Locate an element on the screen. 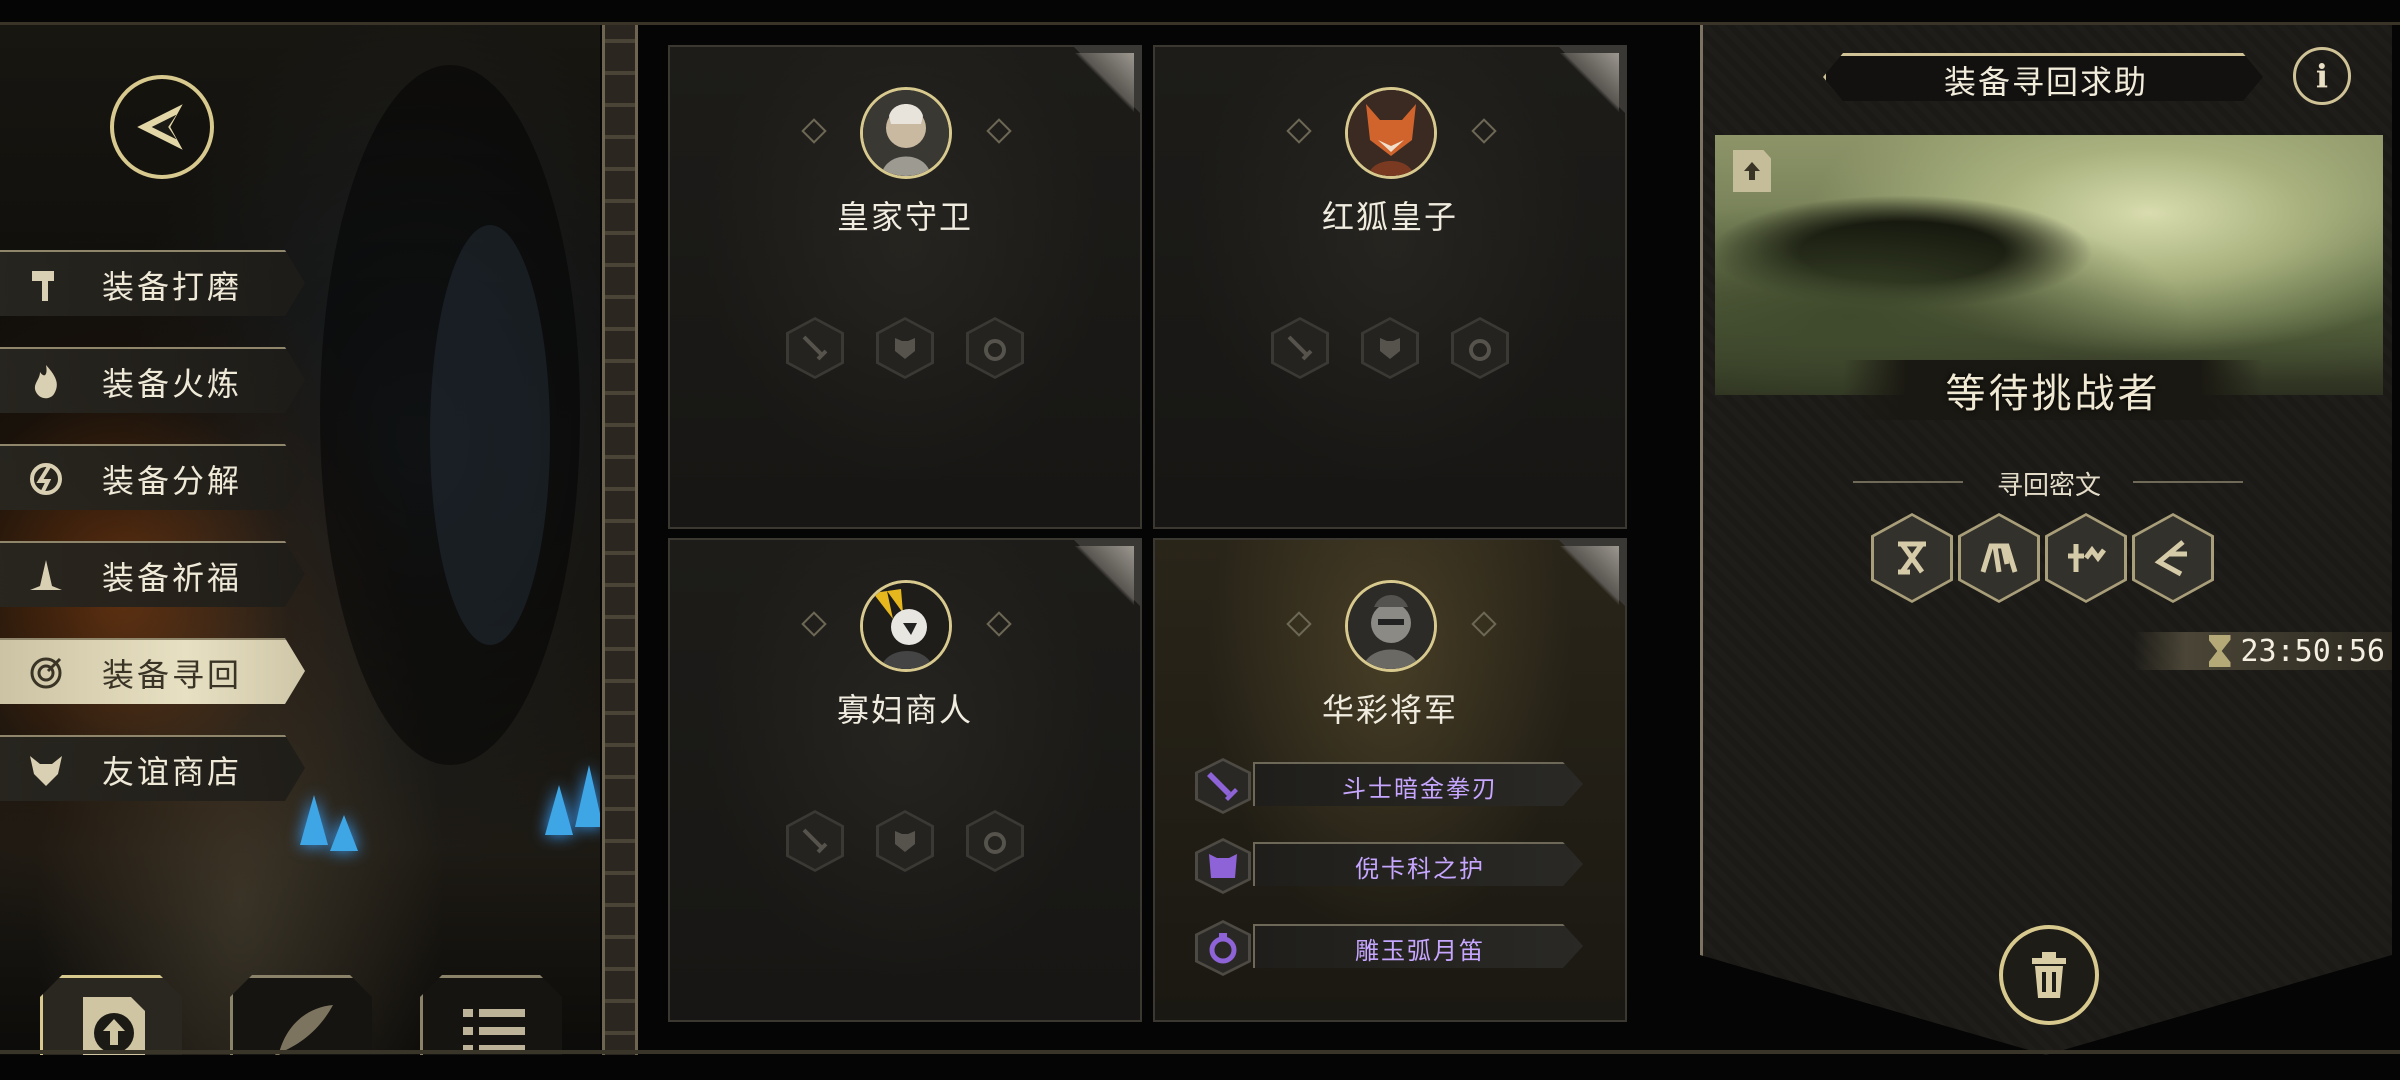  menu-item-retrieve: 装备寻回 is located at coordinates (152, 671).